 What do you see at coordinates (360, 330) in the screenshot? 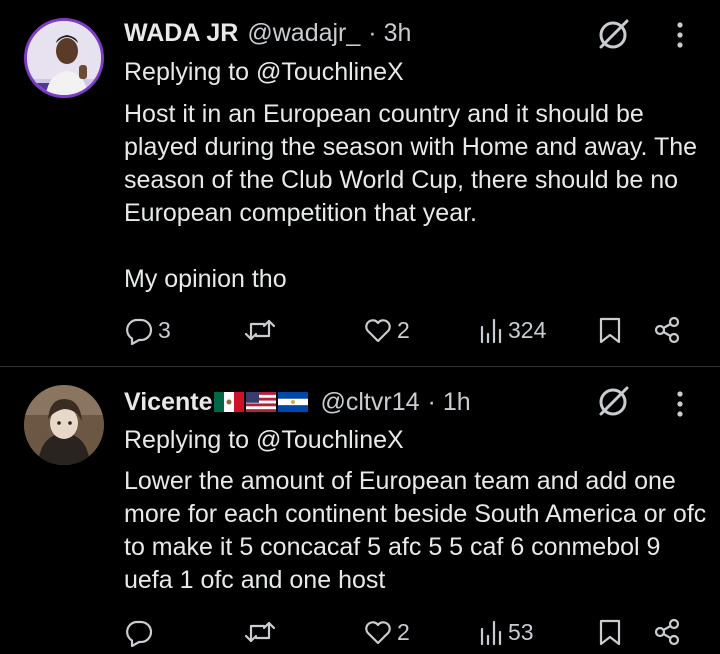
I see `action-bar: 3 2 324` at bounding box center [360, 330].